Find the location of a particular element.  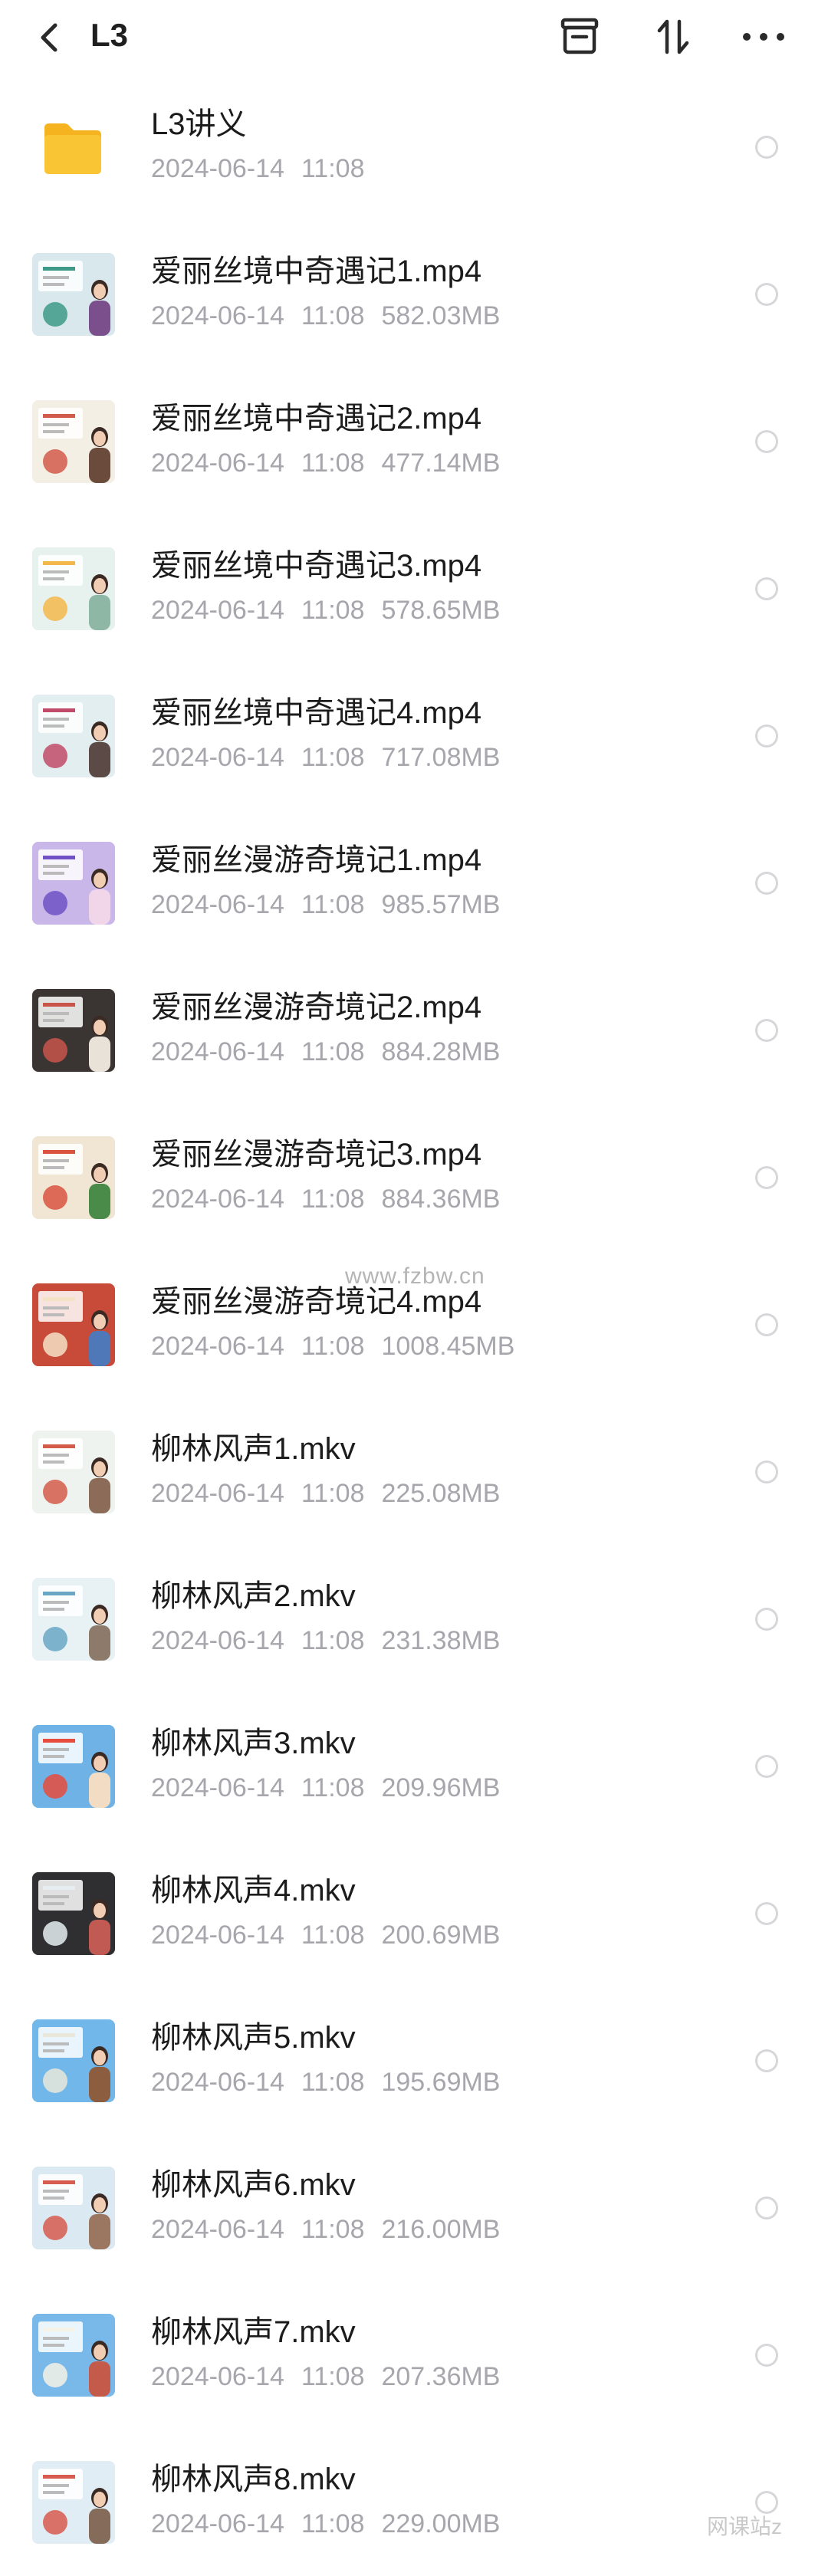

file-size: 207.36MB is located at coordinates (441, 2376).